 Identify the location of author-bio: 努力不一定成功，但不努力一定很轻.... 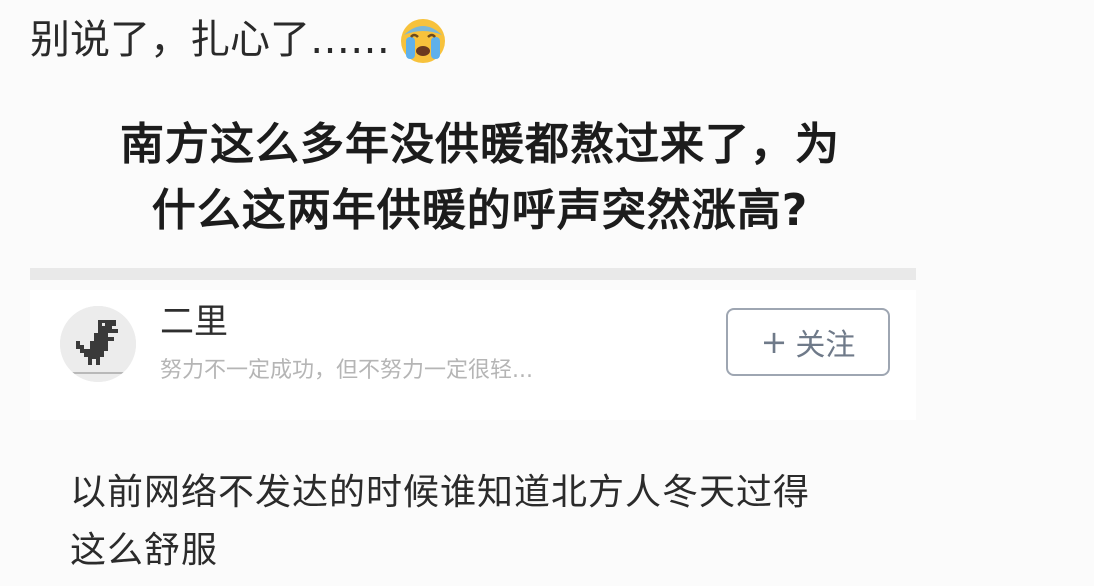
(346, 370).